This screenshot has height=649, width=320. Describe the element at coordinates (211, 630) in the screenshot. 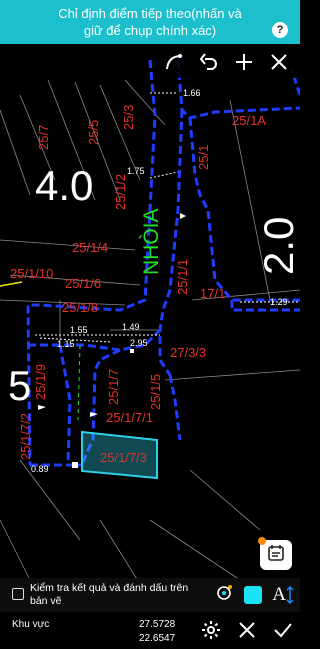

I see `settings-icon` at that location.